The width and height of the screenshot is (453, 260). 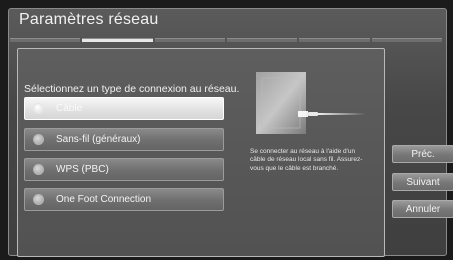 I want to click on step-progress-bar, so click(x=226, y=40).